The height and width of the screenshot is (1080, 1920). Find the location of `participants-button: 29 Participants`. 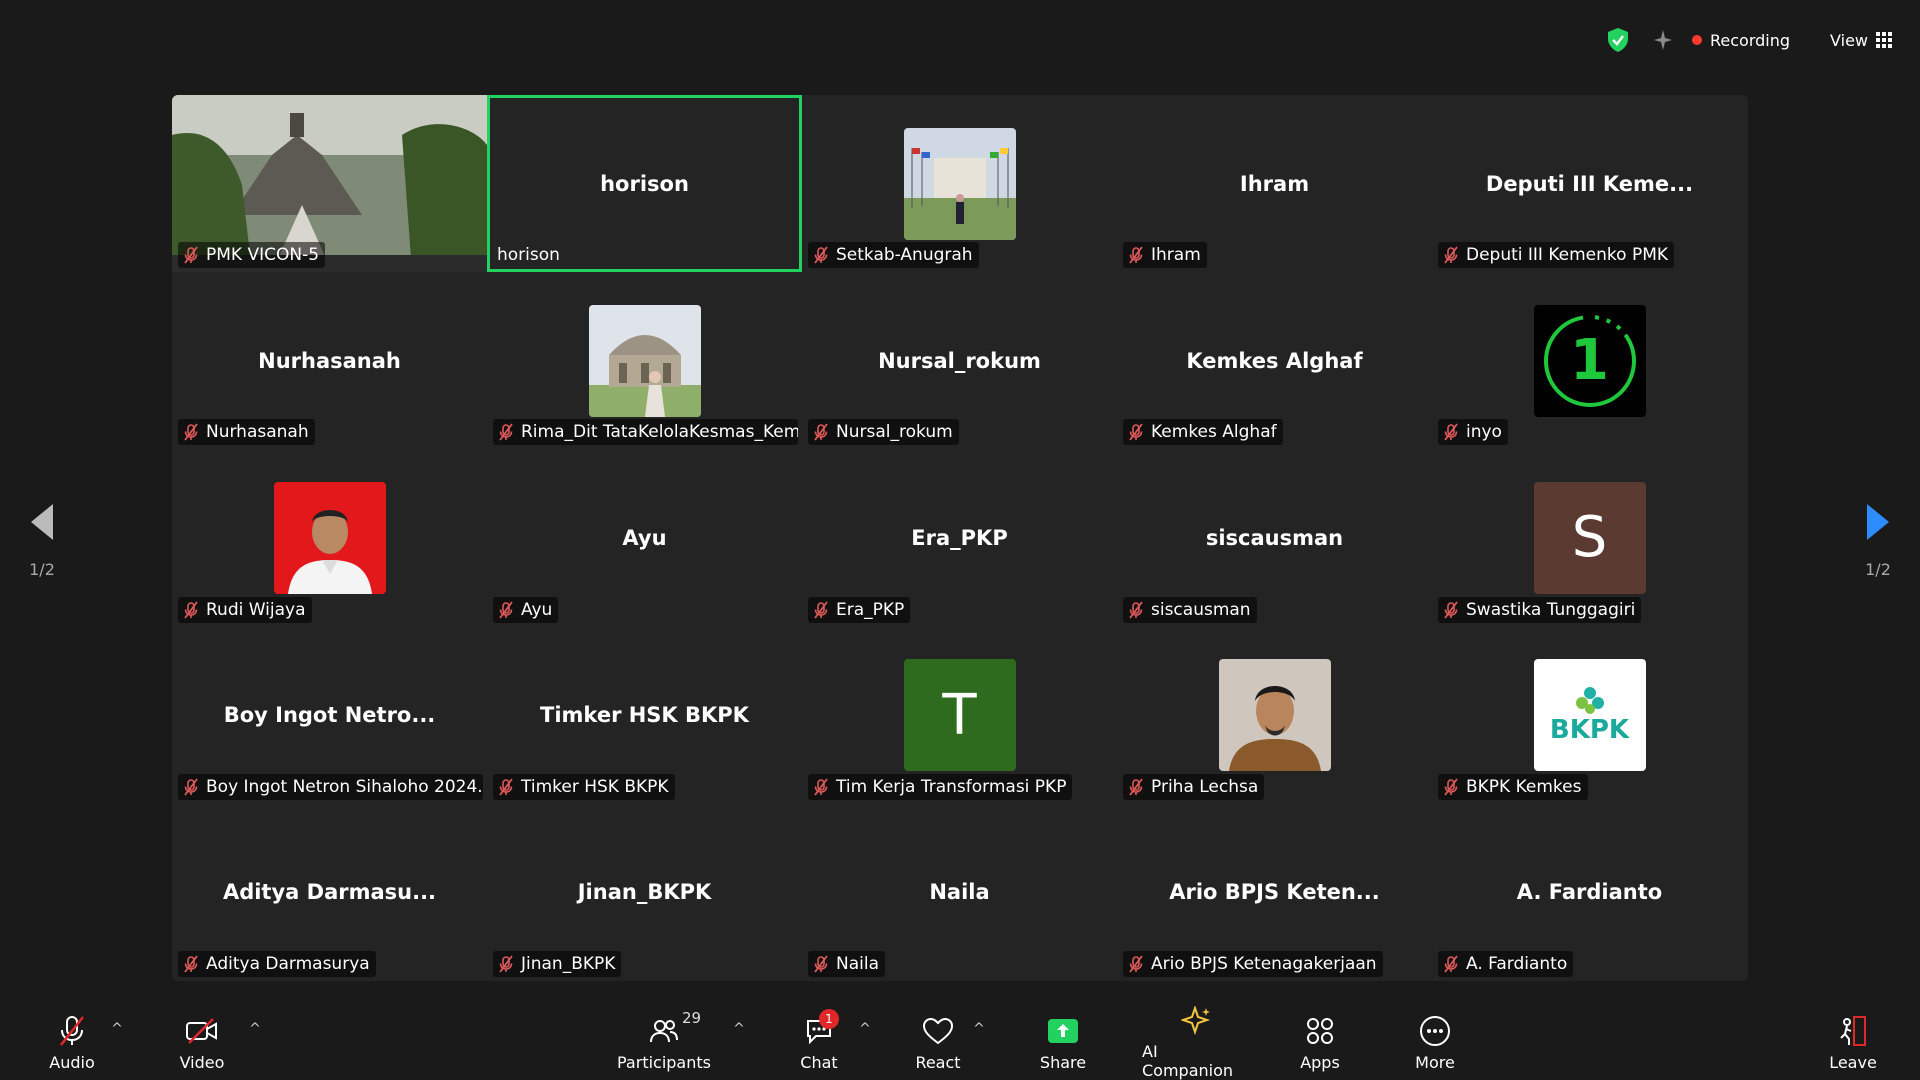

participants-button: 29 Participants is located at coordinates (664, 1042).